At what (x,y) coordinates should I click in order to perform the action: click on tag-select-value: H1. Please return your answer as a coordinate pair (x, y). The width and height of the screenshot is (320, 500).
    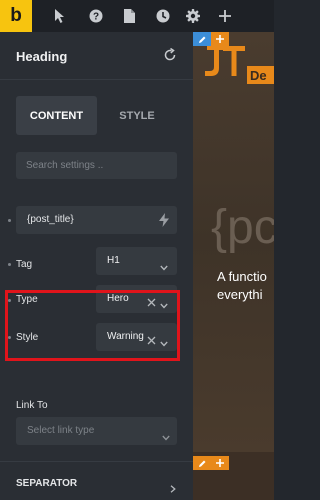
    Looking at the image, I should click on (113, 260).